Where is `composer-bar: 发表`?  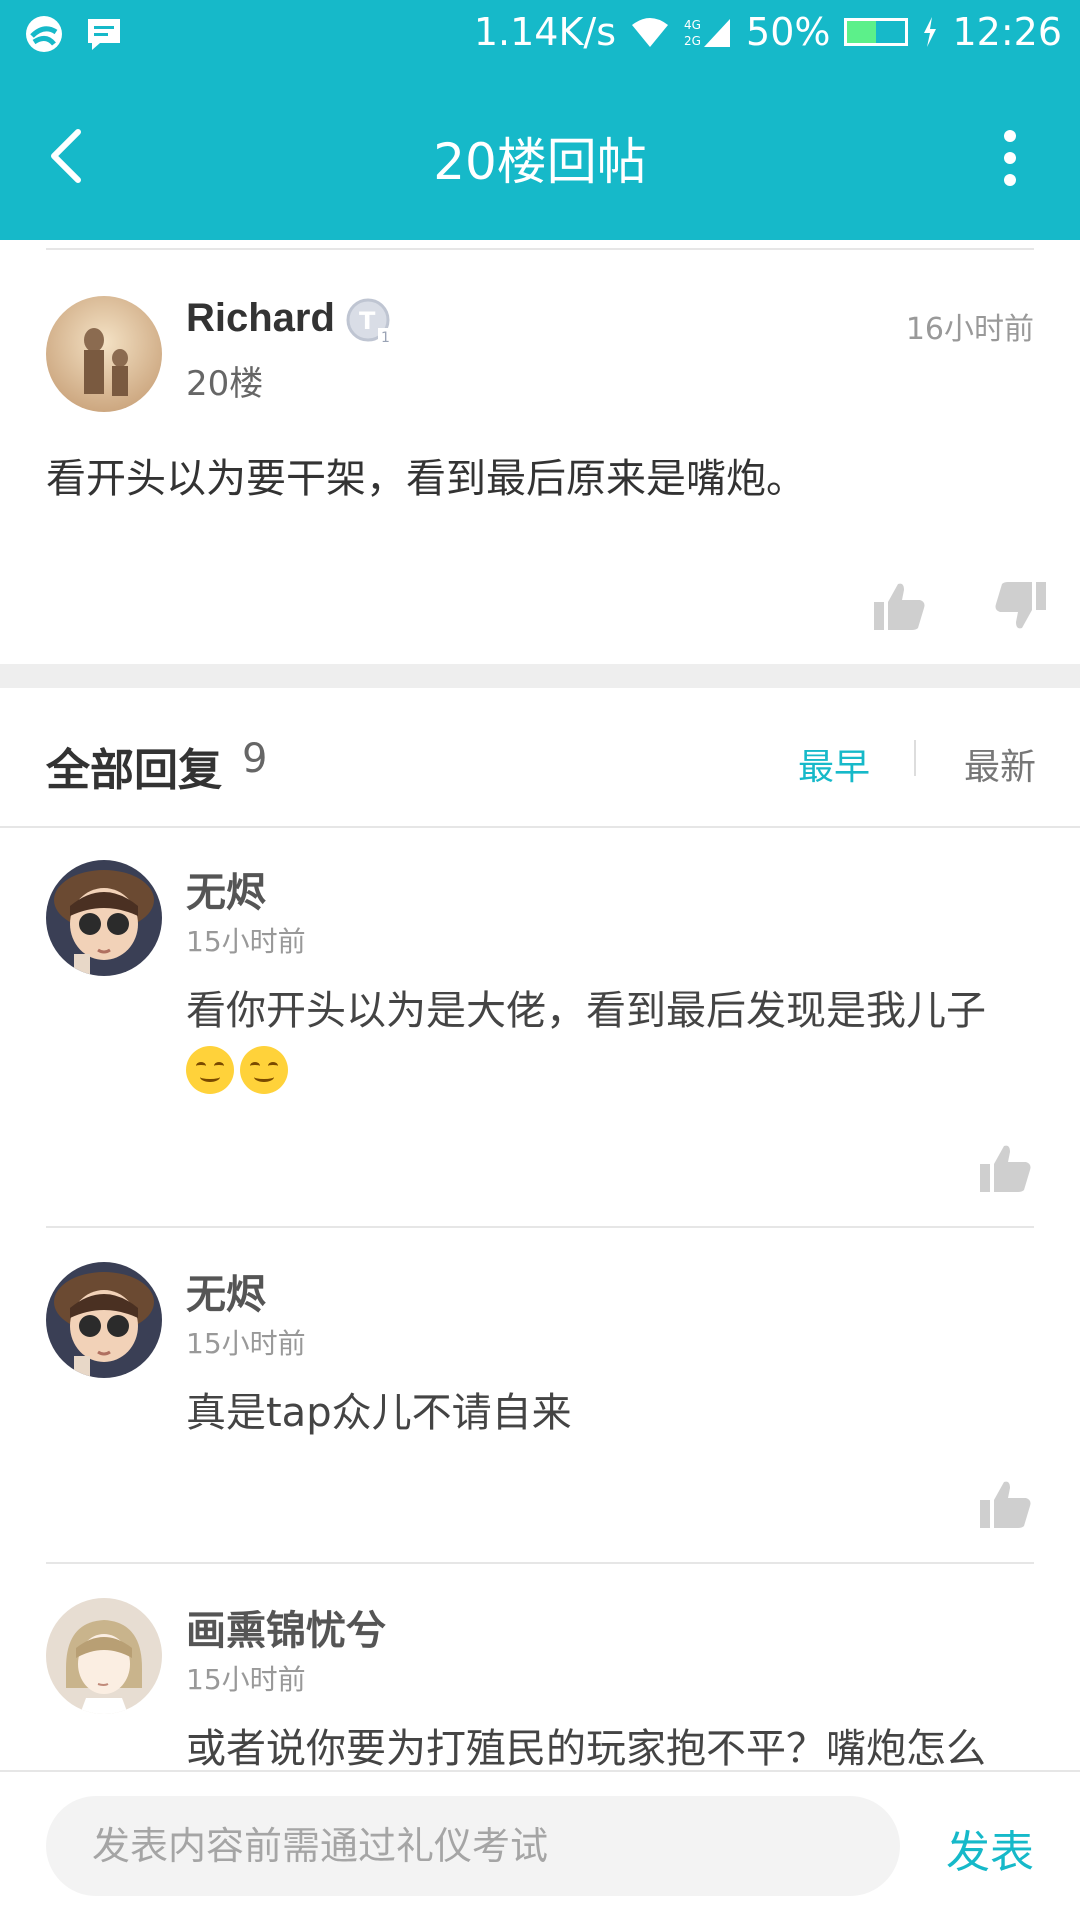
composer-bar: 发表 is located at coordinates (540, 1845).